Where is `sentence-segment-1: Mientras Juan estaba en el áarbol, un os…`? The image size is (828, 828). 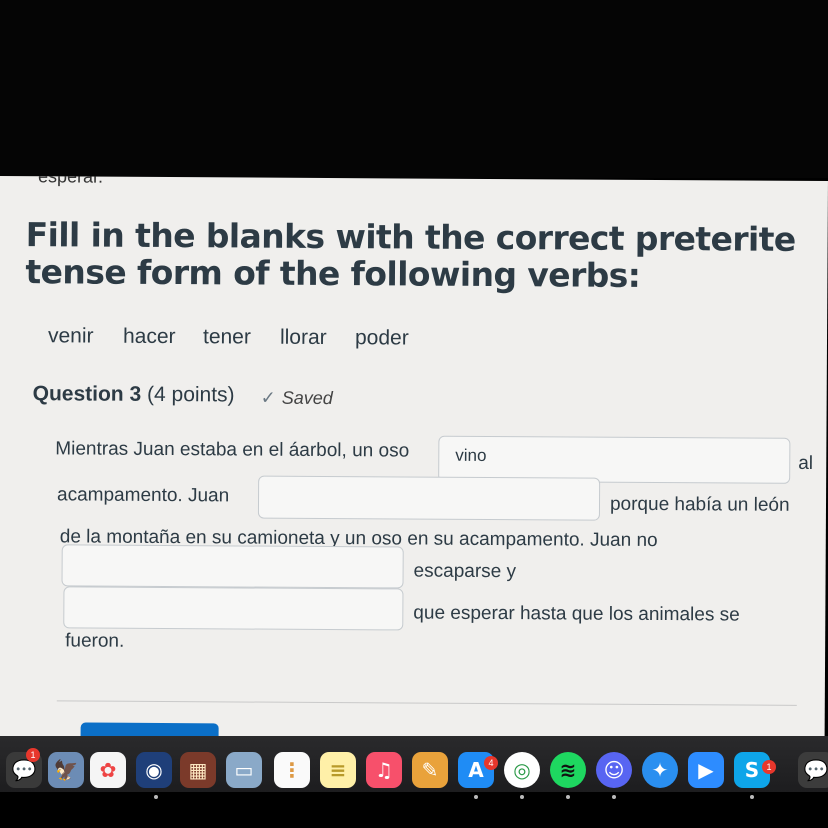 sentence-segment-1: Mientras Juan estaba en el áarbol, un os… is located at coordinates (232, 450).